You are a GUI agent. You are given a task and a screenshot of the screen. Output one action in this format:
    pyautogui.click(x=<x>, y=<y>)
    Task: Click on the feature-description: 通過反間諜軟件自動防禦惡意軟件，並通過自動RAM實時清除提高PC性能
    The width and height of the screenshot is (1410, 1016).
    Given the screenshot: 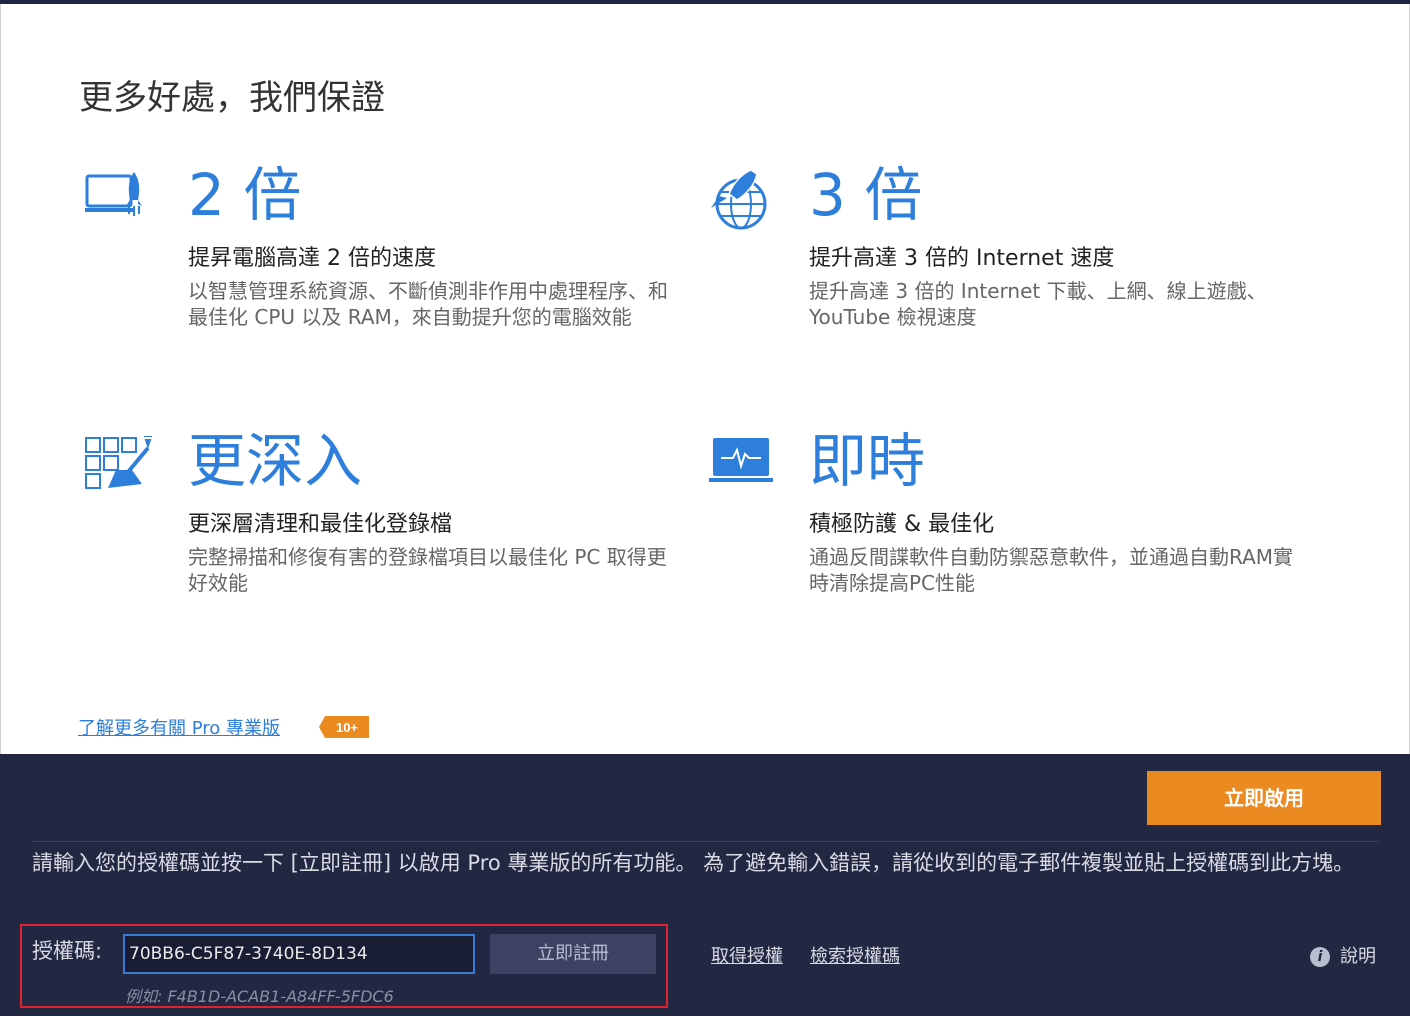 What is the action you would take?
    pyautogui.click(x=1051, y=570)
    